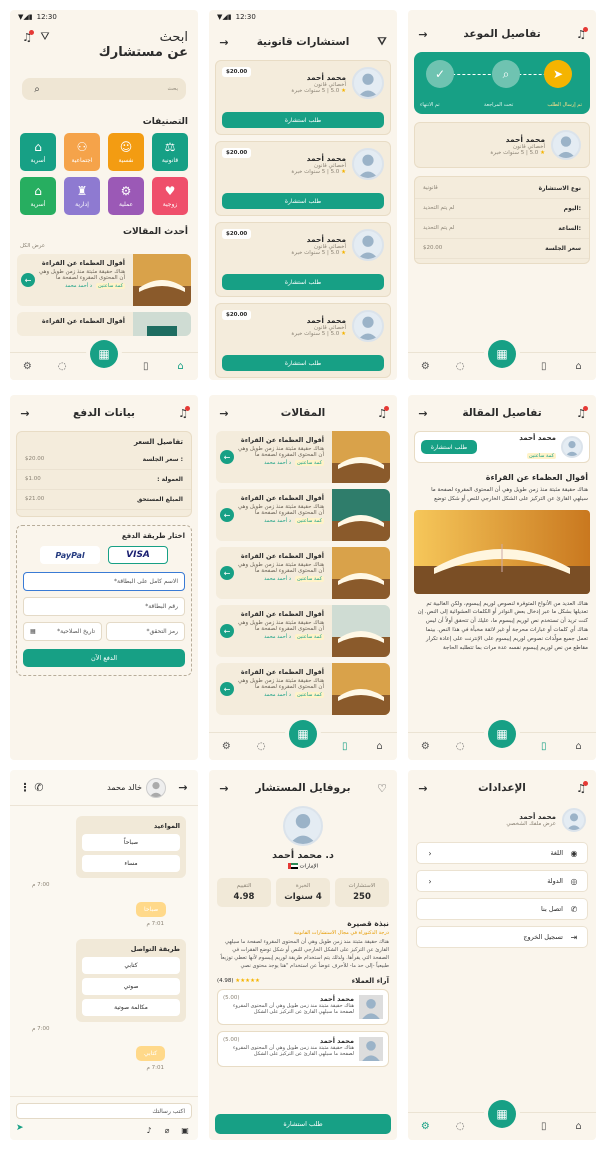 The width and height of the screenshot is (607, 1150). I want to click on send-icon: ➤, so click(20, 1130).